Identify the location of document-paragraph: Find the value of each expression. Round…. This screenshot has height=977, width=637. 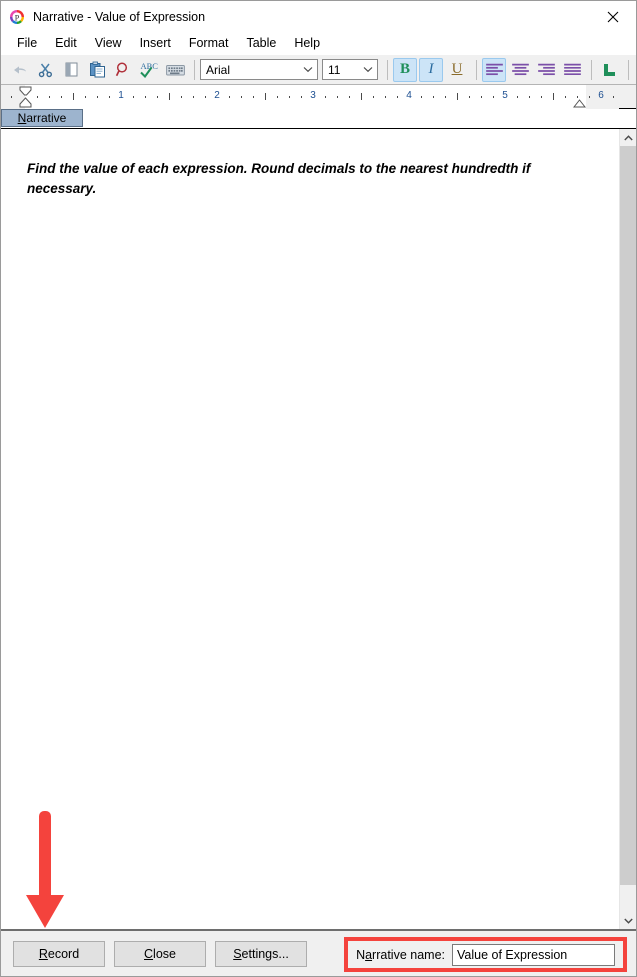
(279, 178).